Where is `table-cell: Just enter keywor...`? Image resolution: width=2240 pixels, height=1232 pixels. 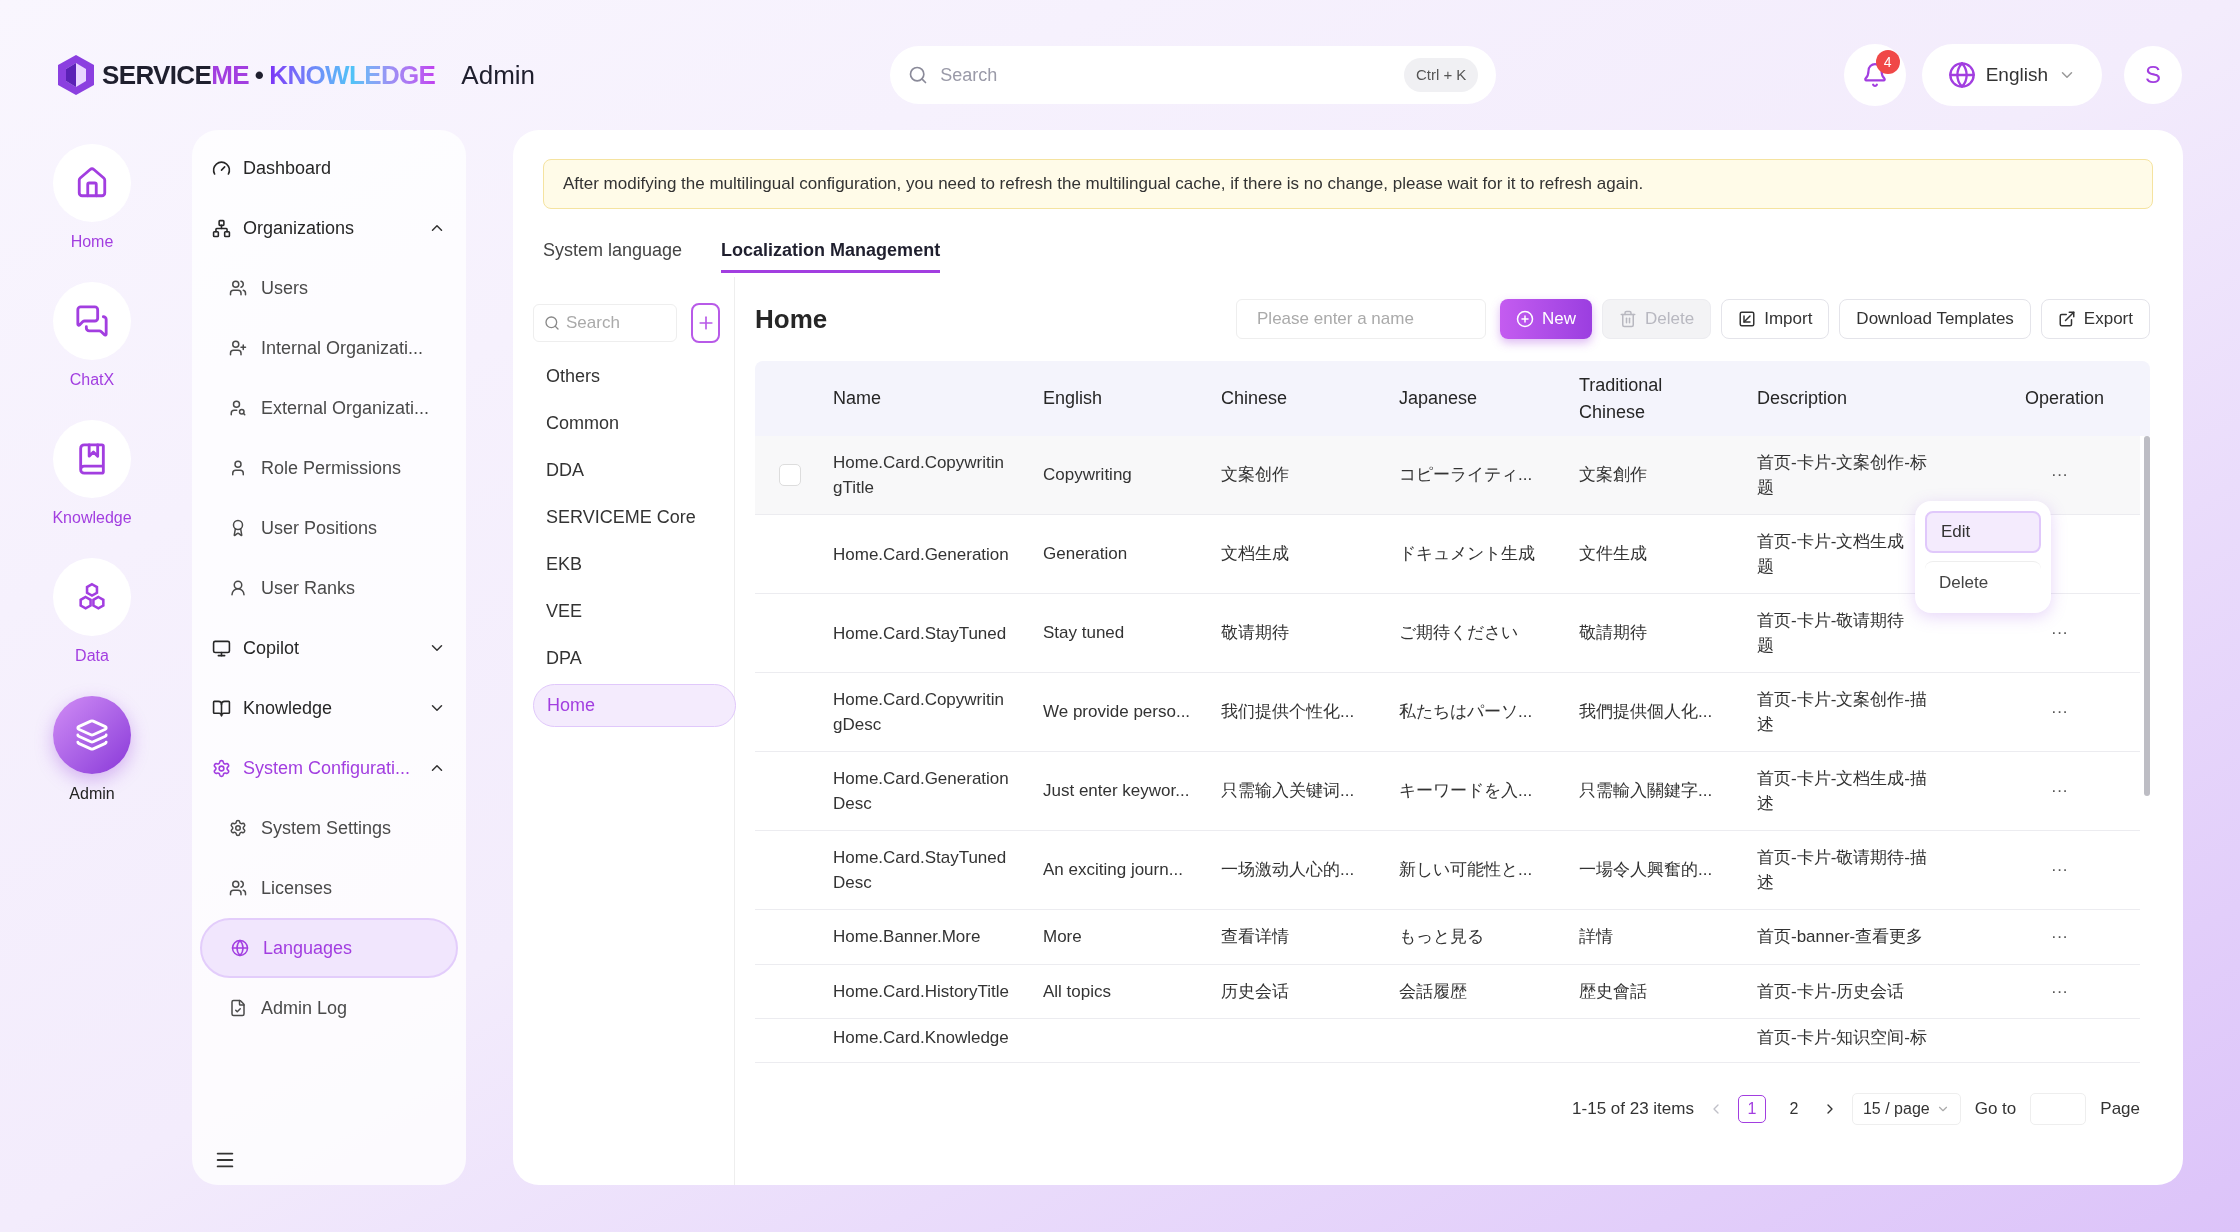 table-cell: Just enter keywor... is located at coordinates (1116, 791).